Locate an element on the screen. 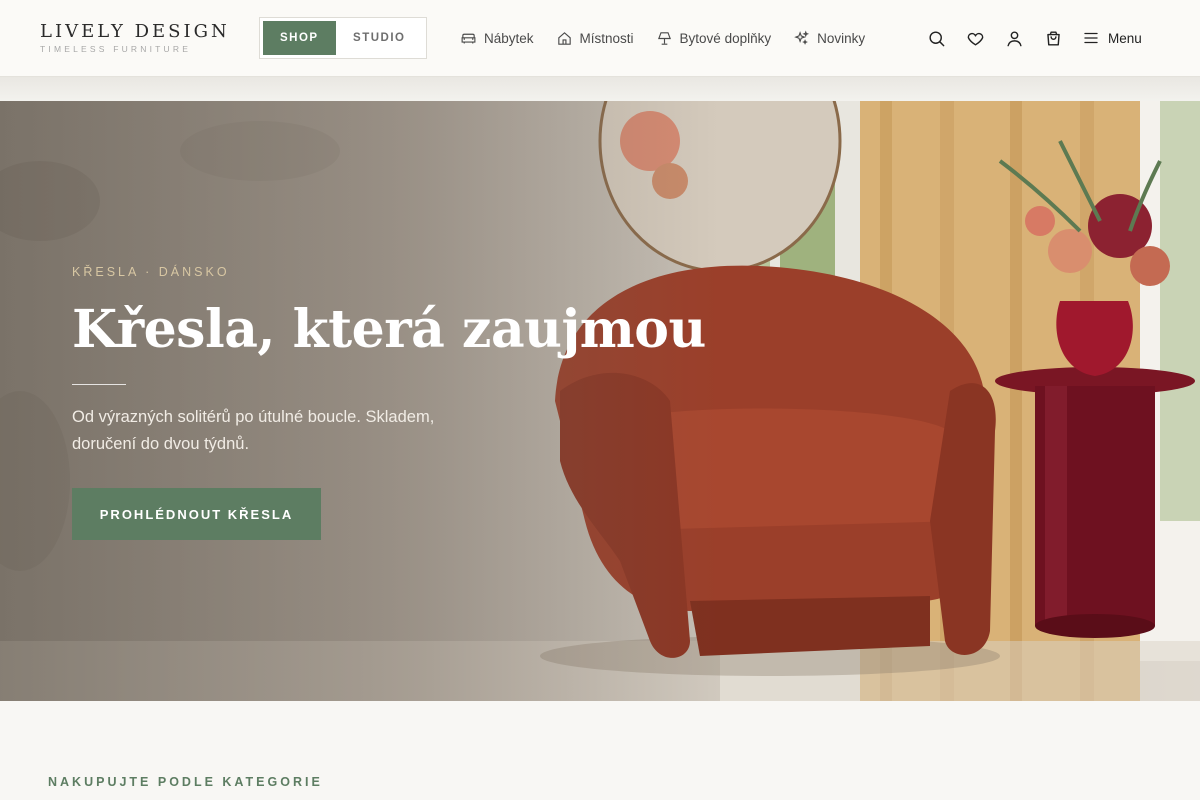 This screenshot has width=1200, height=800. logo-subtitle: TIMELESS FURNITURE is located at coordinates (116, 49).